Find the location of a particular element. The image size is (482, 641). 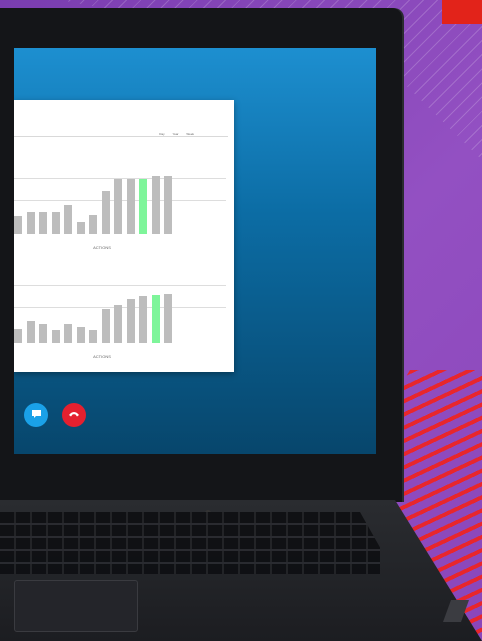

bar-chart-2: ACTIONS is located at coordinates (121, 320).